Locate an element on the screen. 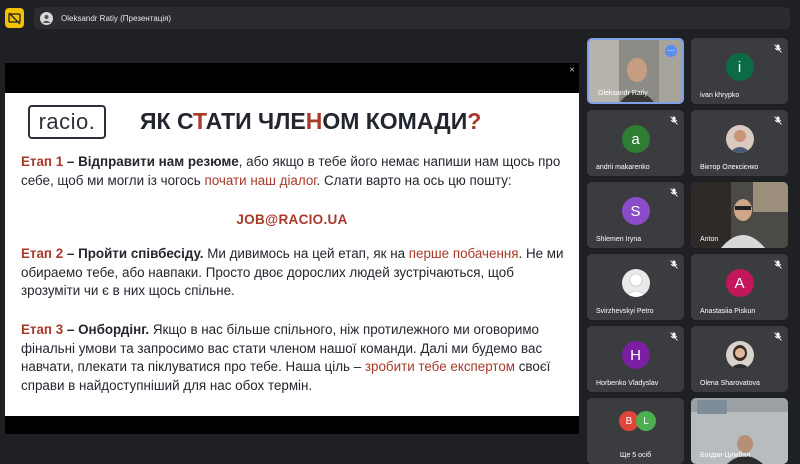  window-title: Oleksandr Ratiy (Презентація) is located at coordinates (116, 18).